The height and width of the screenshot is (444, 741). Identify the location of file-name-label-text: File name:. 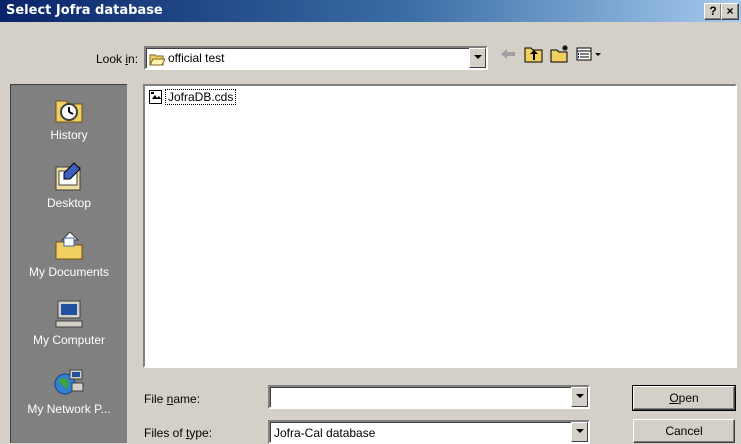
(172, 399).